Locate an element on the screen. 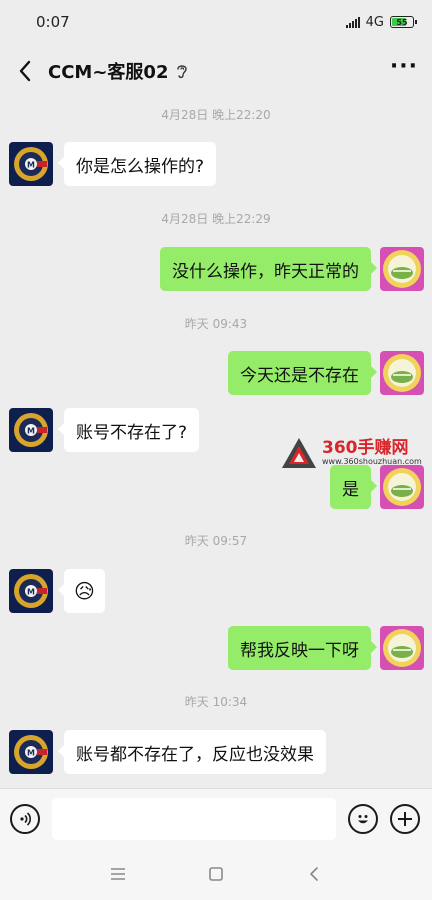  signal-icon is located at coordinates (352, 22).